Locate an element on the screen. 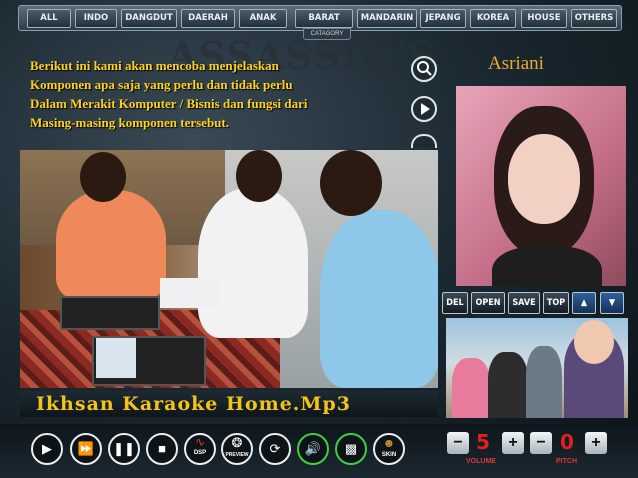 Image resolution: width=638 pixels, height=478 pixels. dsp-button: ∿ DSP is located at coordinates (200, 449).